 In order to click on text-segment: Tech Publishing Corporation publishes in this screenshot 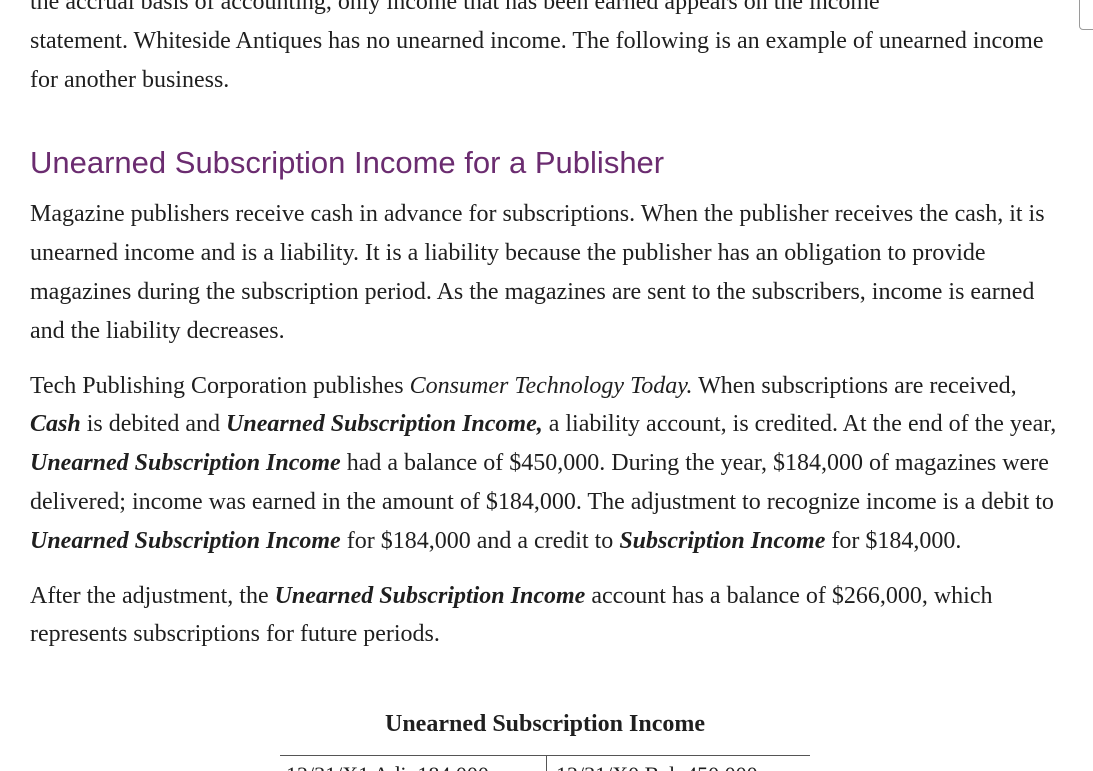, I will do `click(220, 385)`.